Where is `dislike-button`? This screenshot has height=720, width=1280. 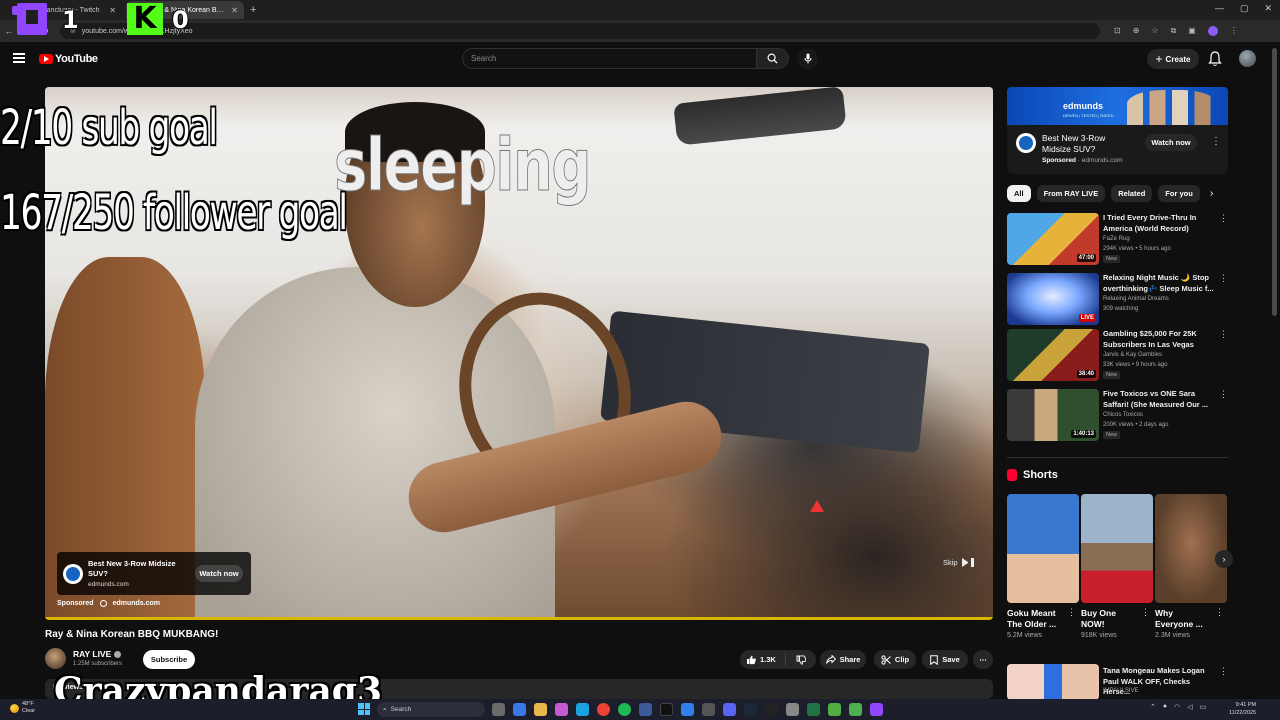
dislike-button is located at coordinates (801, 659).